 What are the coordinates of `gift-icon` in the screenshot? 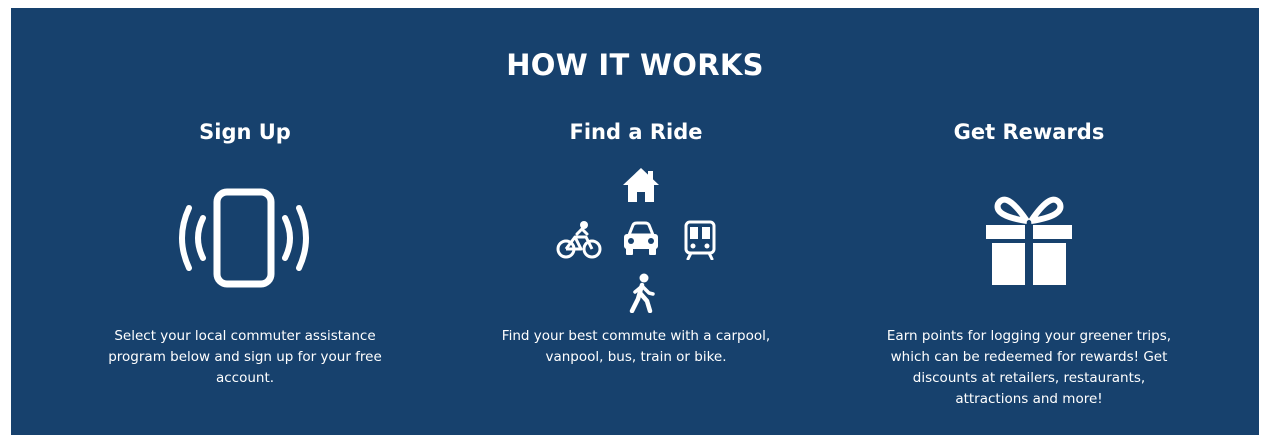 It's located at (1029, 240).